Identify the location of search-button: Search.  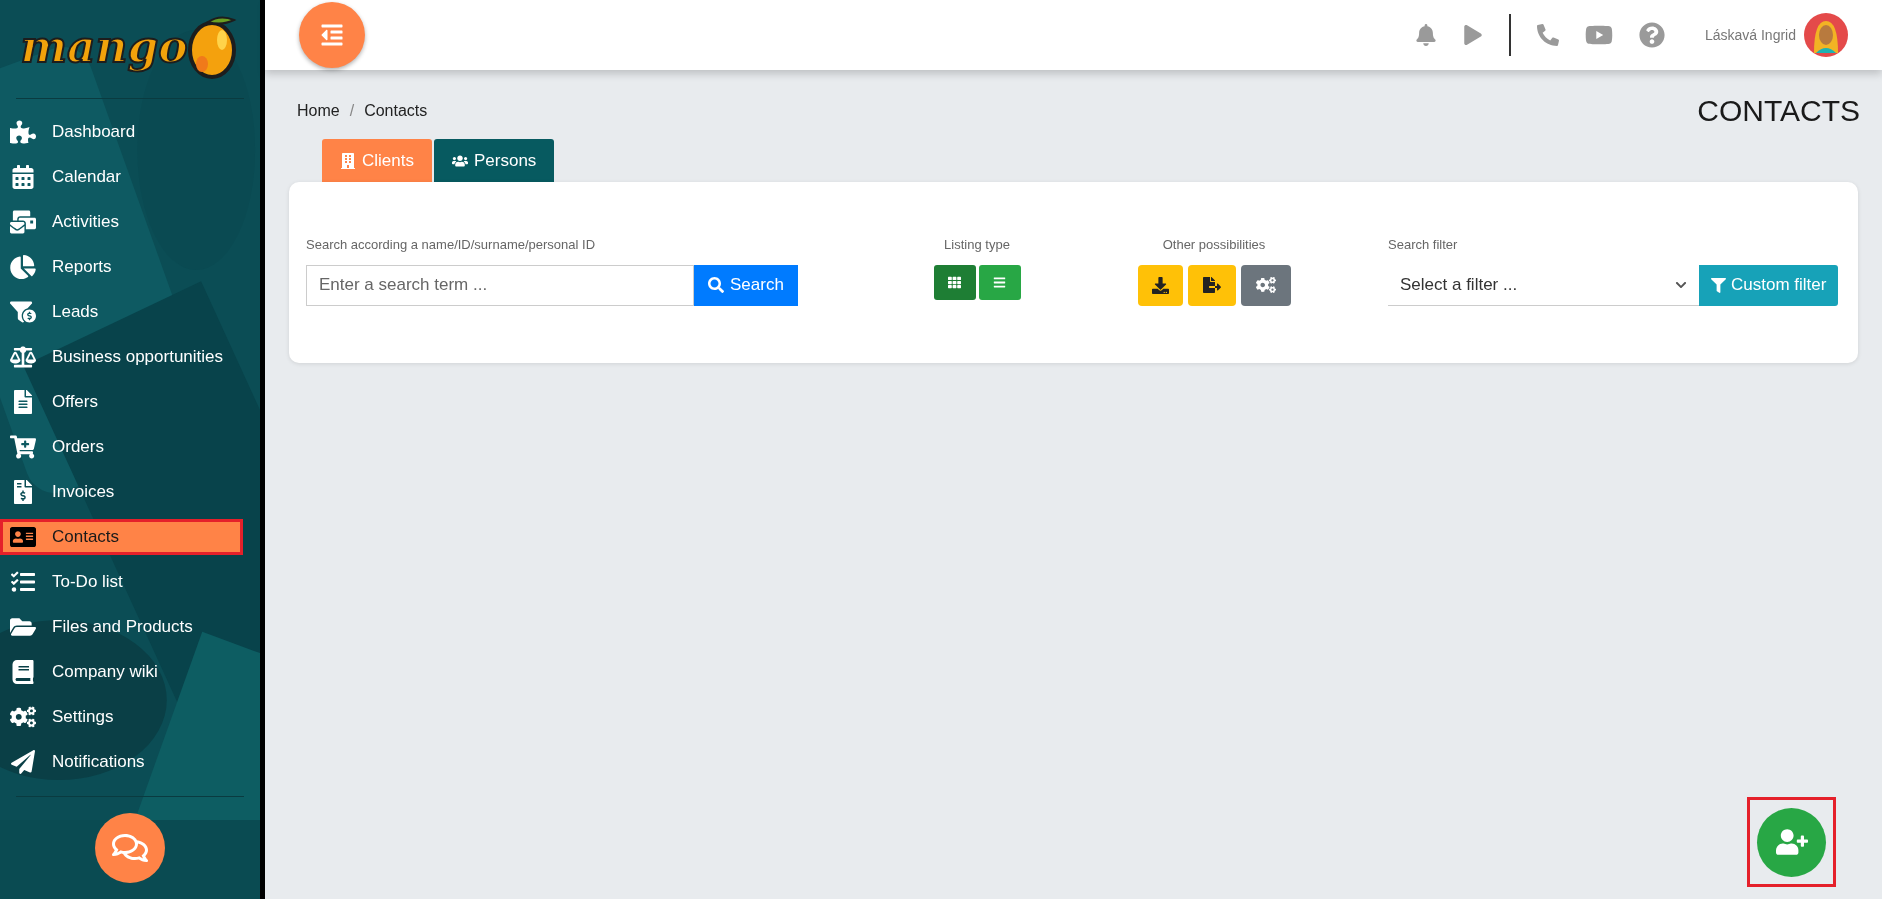
(746, 285).